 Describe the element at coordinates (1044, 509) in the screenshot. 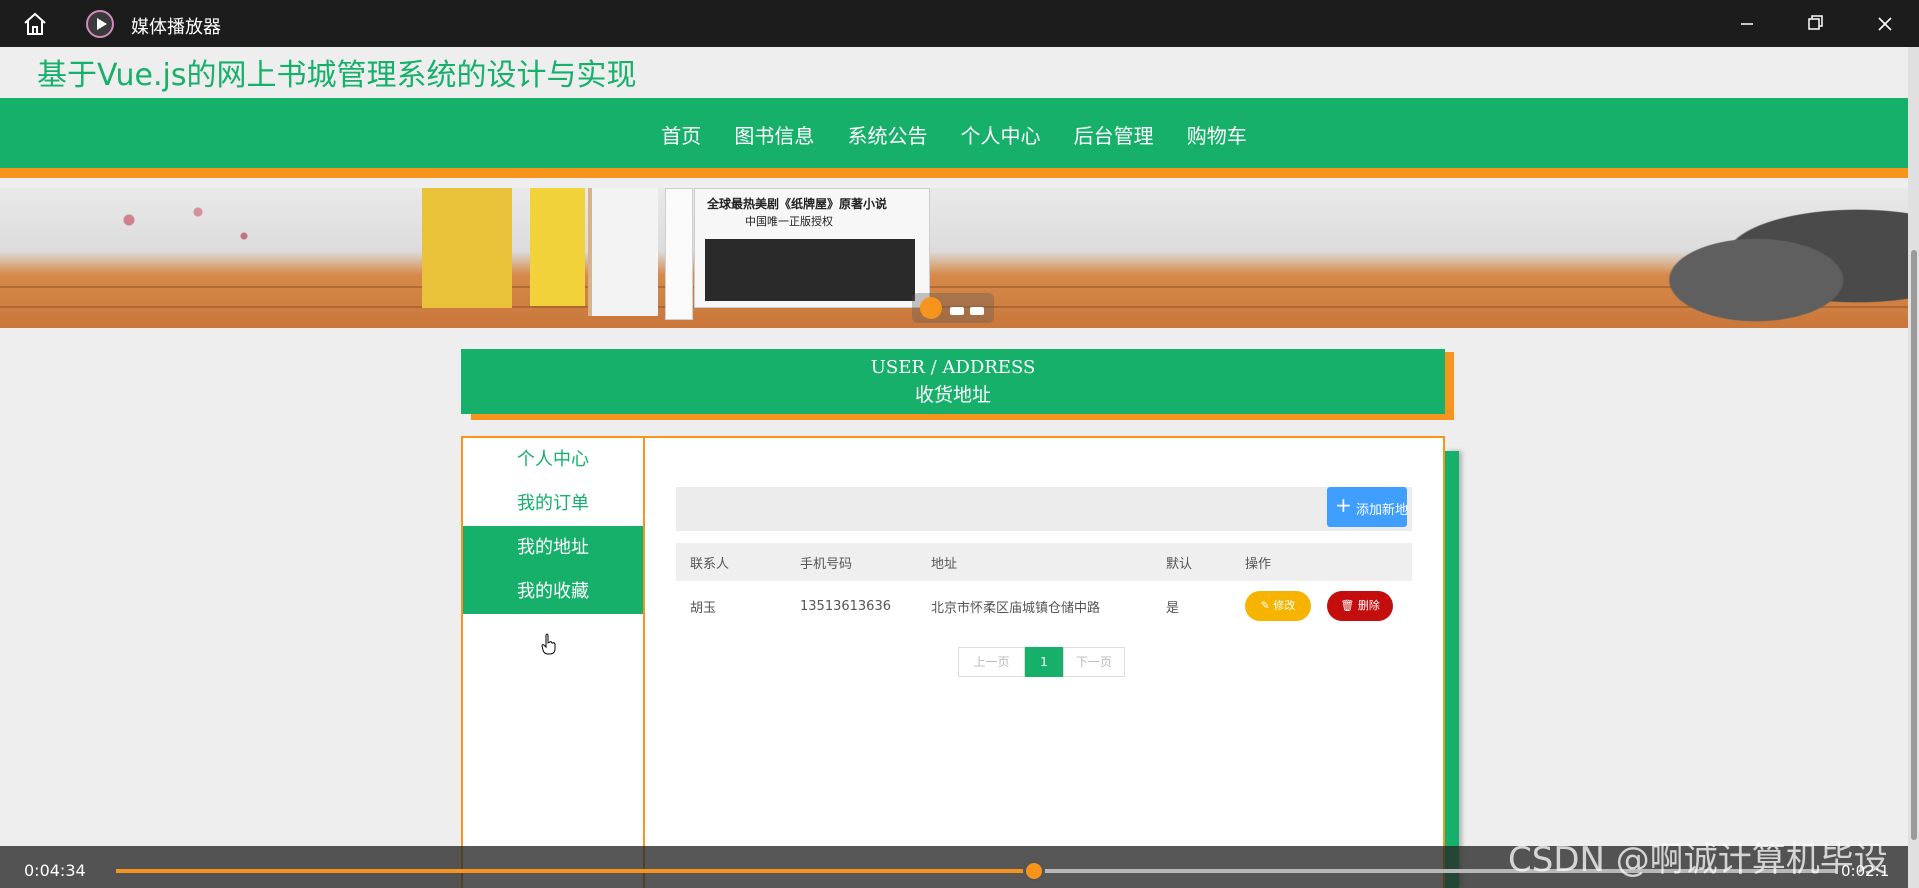

I see `address-toolbar: + 添加新地址` at that location.